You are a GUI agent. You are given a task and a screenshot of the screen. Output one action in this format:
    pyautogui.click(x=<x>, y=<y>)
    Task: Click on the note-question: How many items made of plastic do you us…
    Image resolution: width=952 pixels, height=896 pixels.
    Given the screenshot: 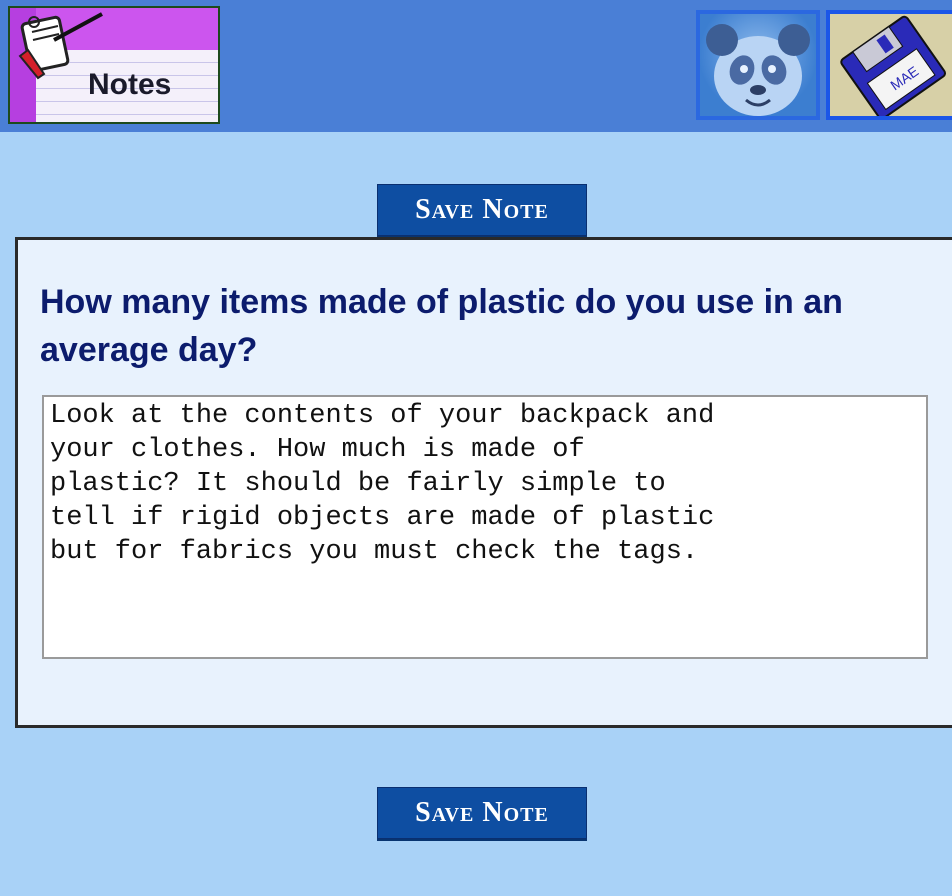 What is the action you would take?
    pyautogui.click(x=441, y=326)
    